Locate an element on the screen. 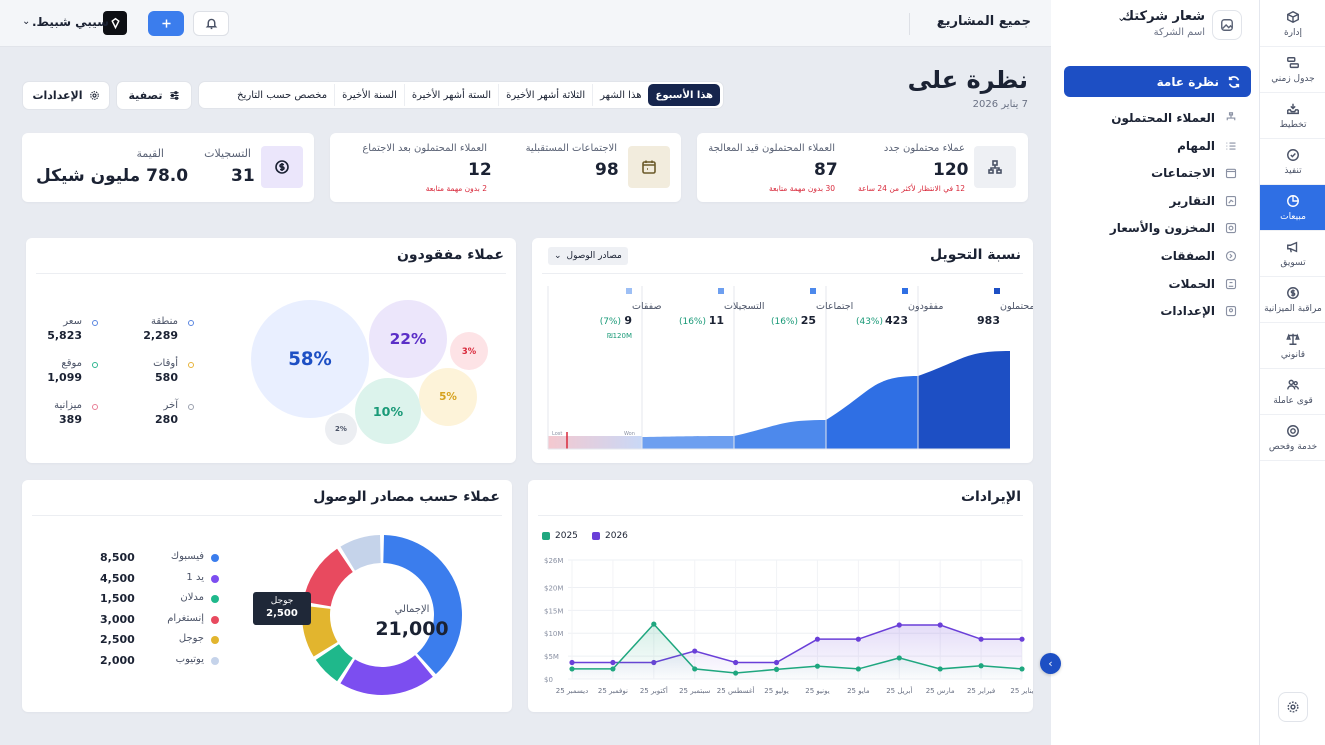 The image size is (1325, 745). stage-pct: (7%) is located at coordinates (610, 322).